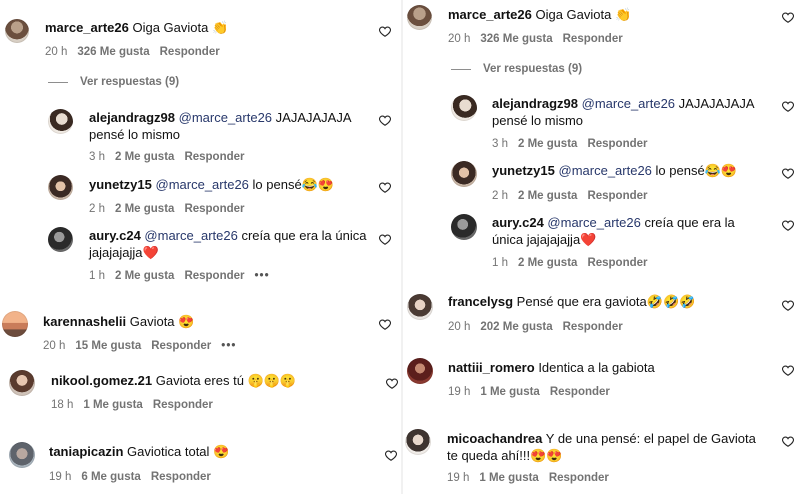 This screenshot has height=494, width=800. I want to click on comment-username: nikool.gomez.21, so click(101, 380).